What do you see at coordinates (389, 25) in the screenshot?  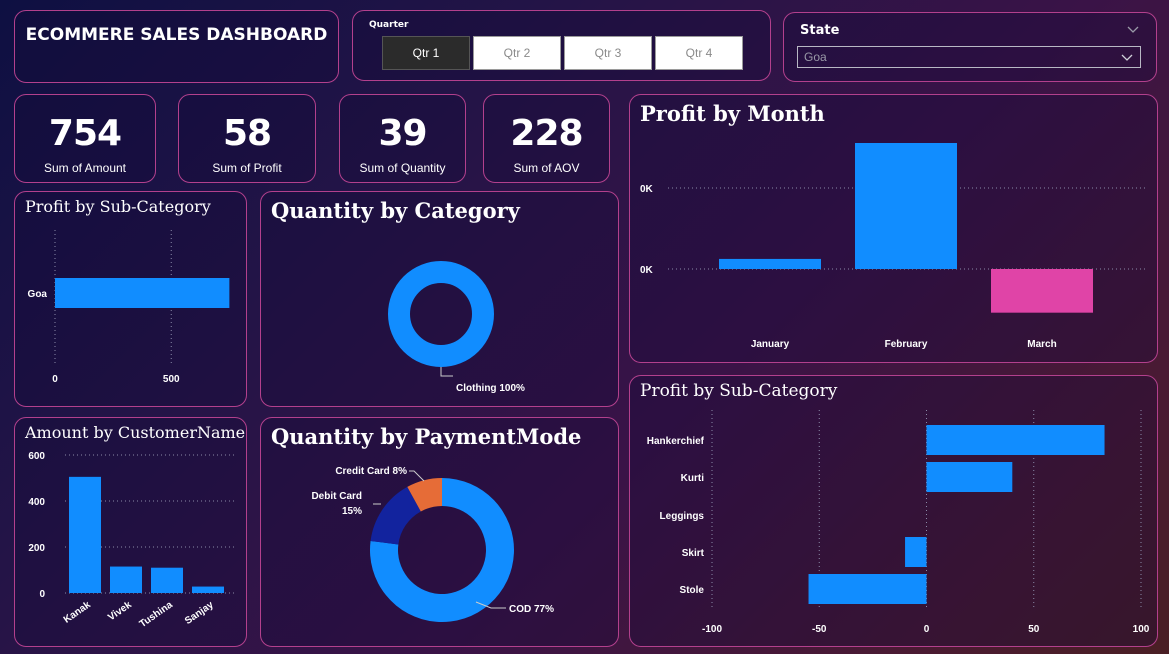 I see `quarter-slicer-label: Quarter` at bounding box center [389, 25].